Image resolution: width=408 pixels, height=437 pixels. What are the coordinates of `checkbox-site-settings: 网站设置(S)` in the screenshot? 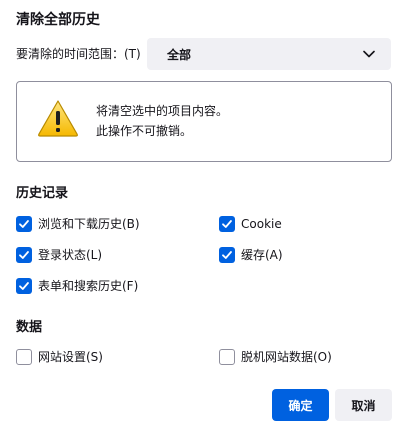 It's located at (59, 357).